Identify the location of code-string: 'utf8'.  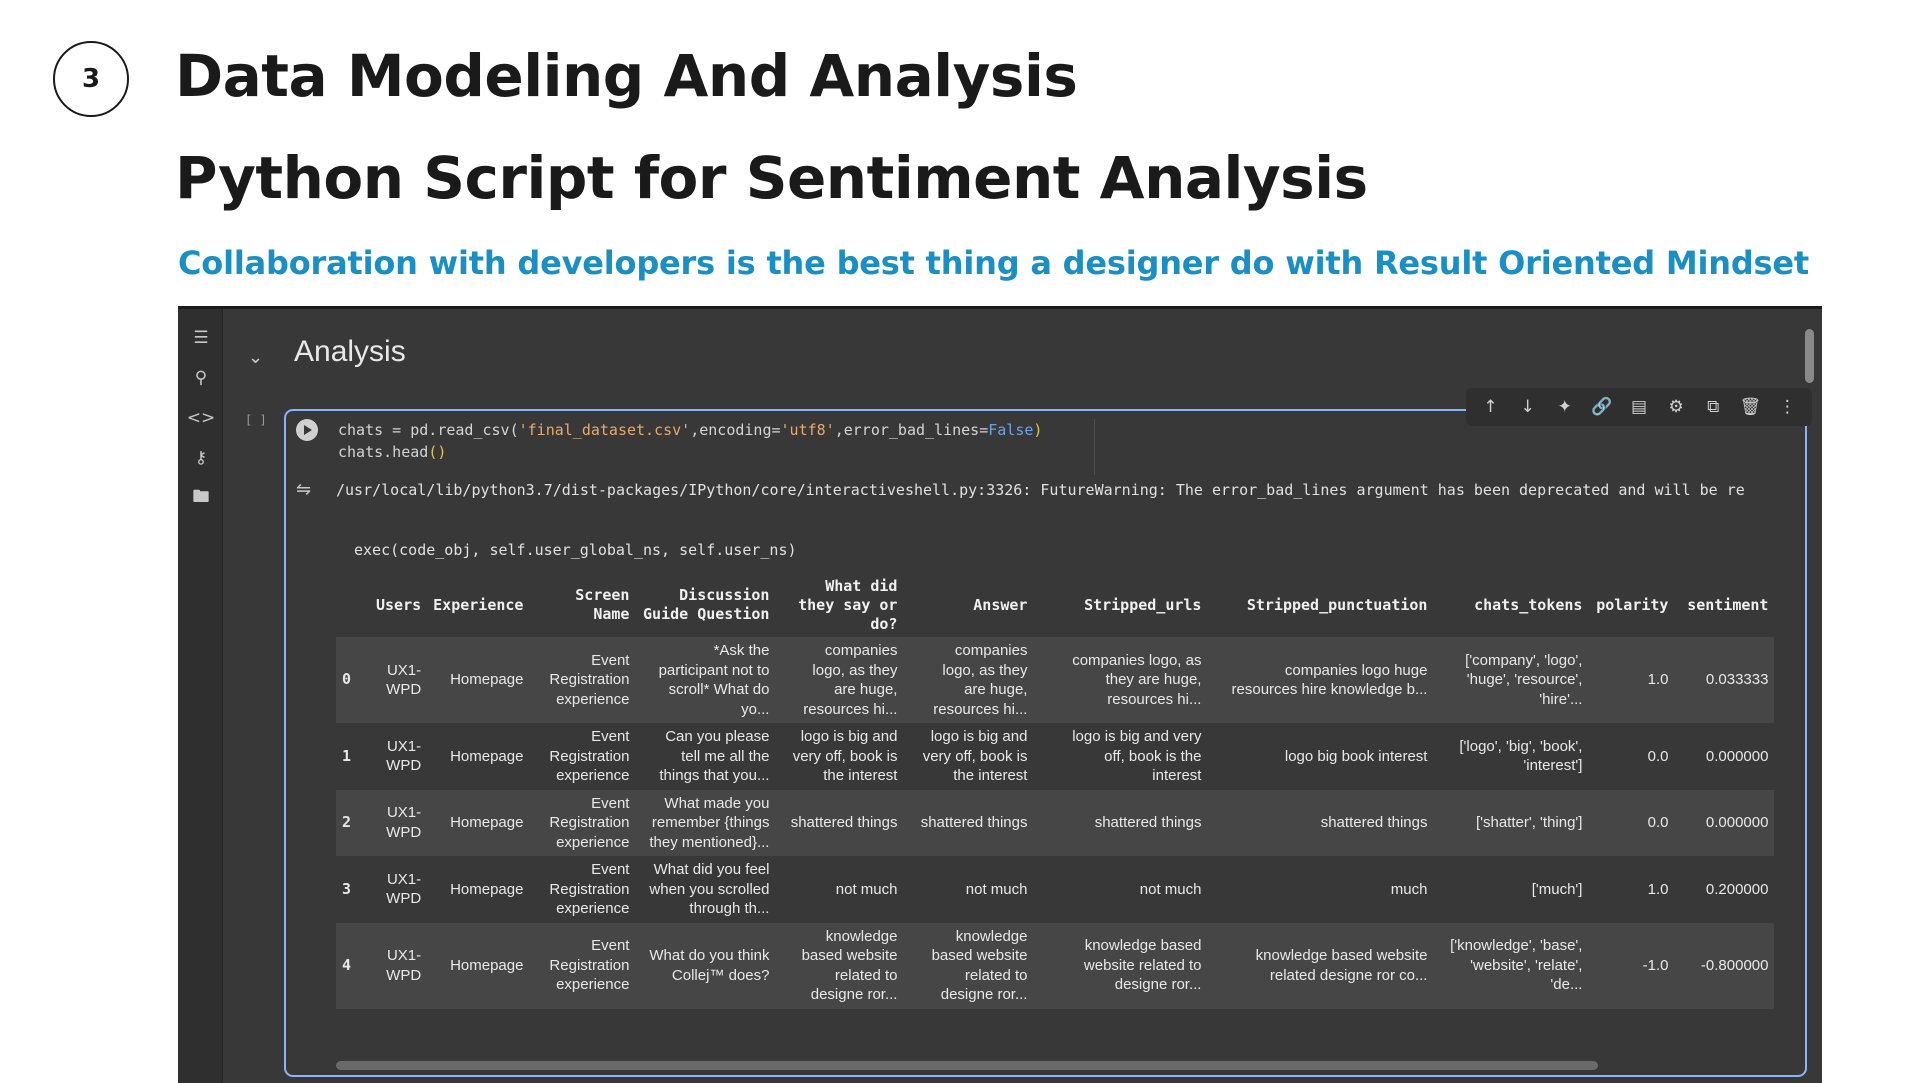
(807, 430).